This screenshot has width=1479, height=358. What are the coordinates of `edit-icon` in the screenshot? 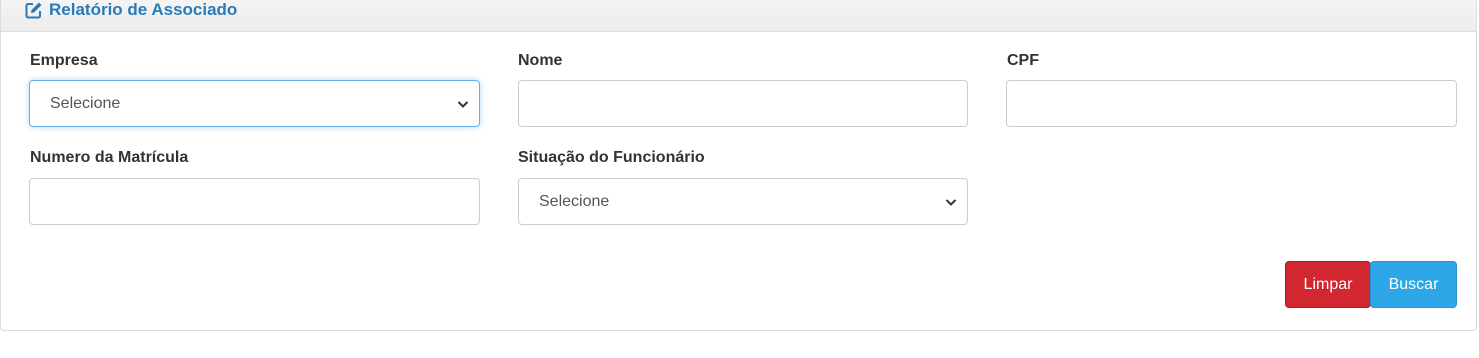 It's located at (34, 10).